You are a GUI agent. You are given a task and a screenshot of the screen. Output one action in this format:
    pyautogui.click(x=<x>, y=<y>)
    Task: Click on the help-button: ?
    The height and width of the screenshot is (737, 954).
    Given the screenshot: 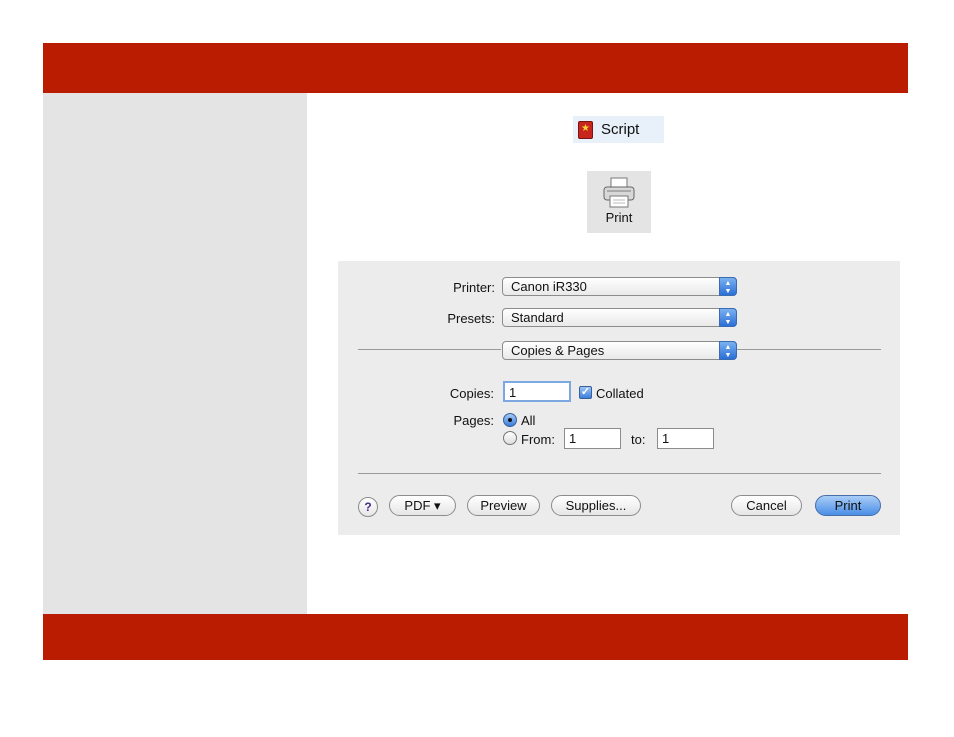 What is the action you would take?
    pyautogui.click(x=368, y=507)
    